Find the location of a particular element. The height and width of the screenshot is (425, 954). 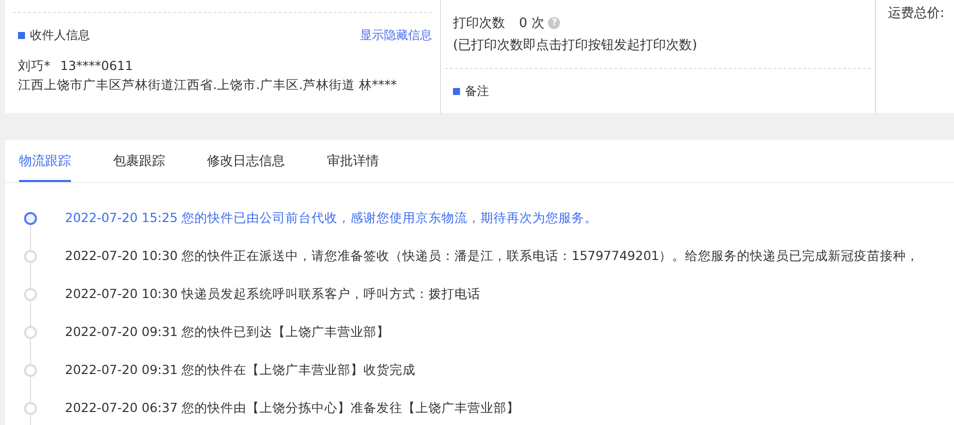

print-count: 0 次 is located at coordinates (531, 23).